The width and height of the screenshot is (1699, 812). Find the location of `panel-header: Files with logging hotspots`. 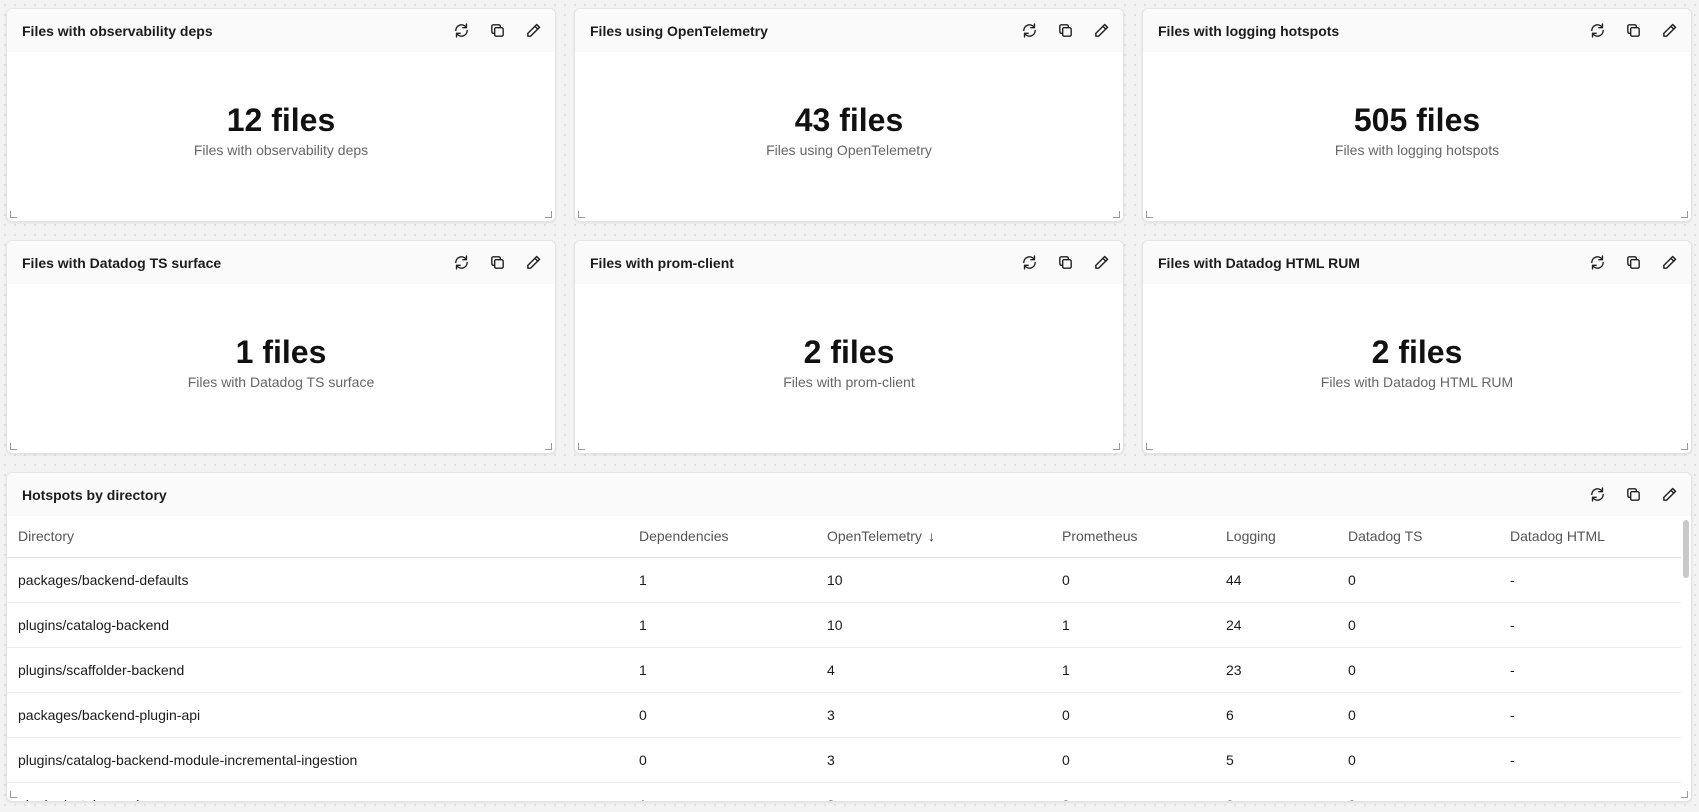

panel-header: Files with logging hotspots is located at coordinates (1417, 30).